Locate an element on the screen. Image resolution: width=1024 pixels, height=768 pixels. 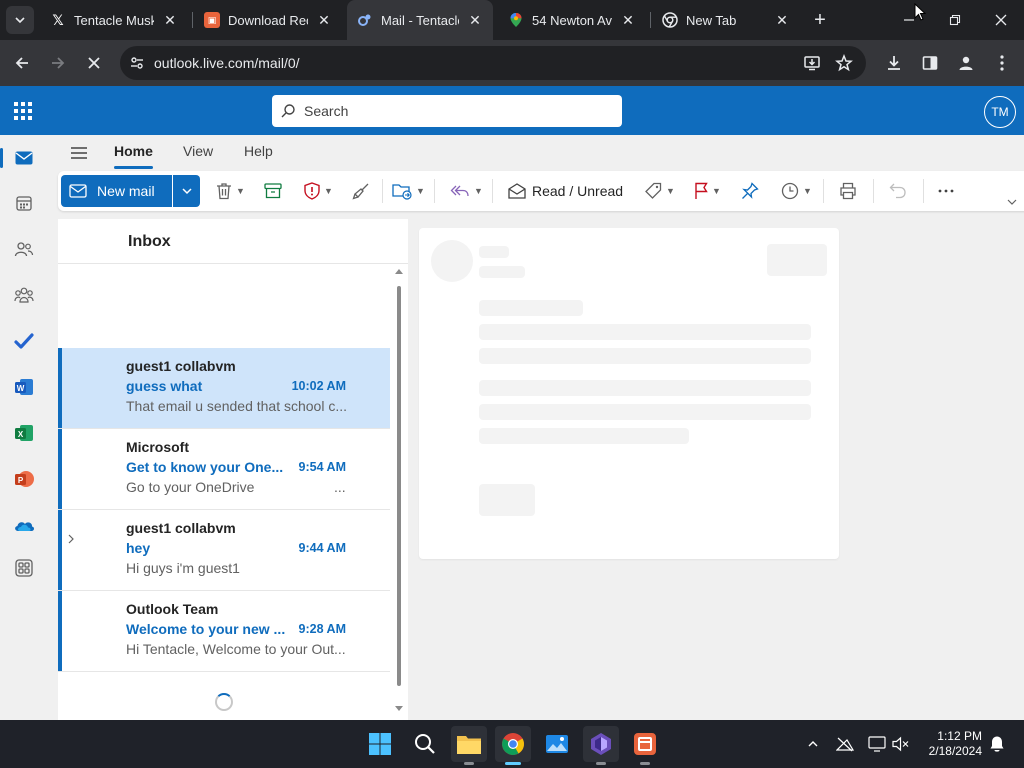
flag-icon is located at coordinates (701, 190).